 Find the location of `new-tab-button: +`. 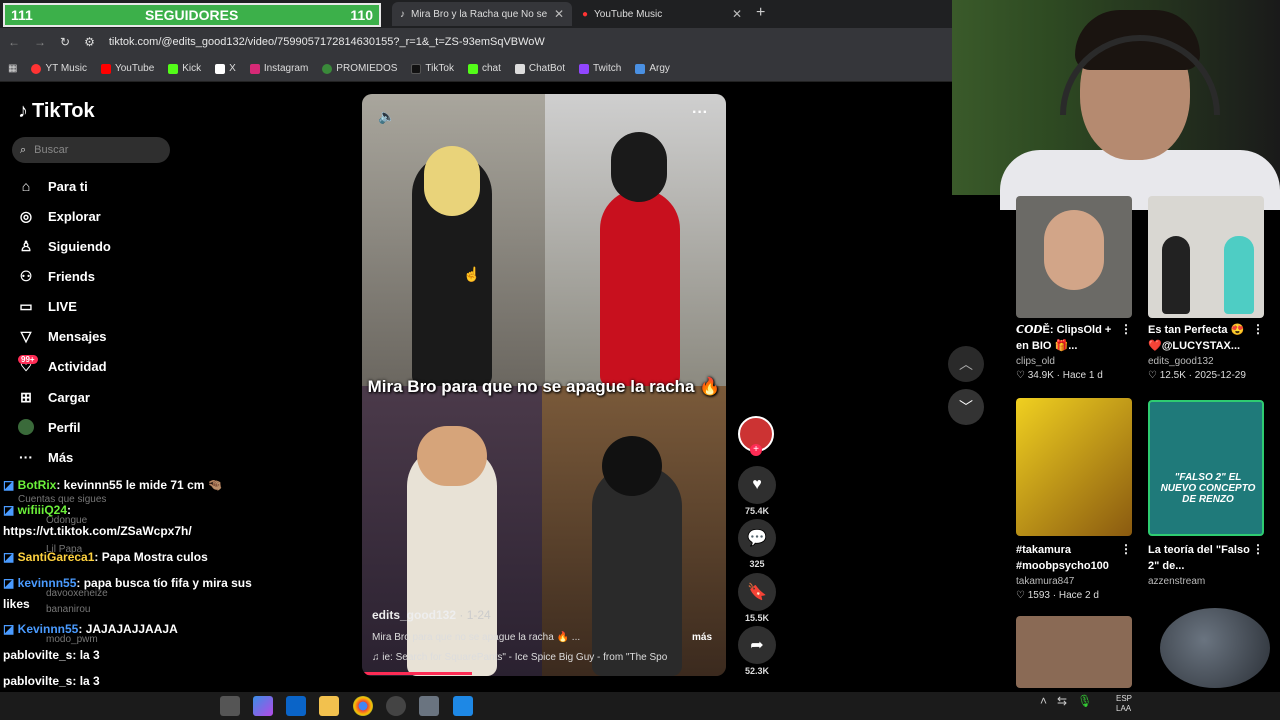

new-tab-button: + is located at coordinates (760, 13).